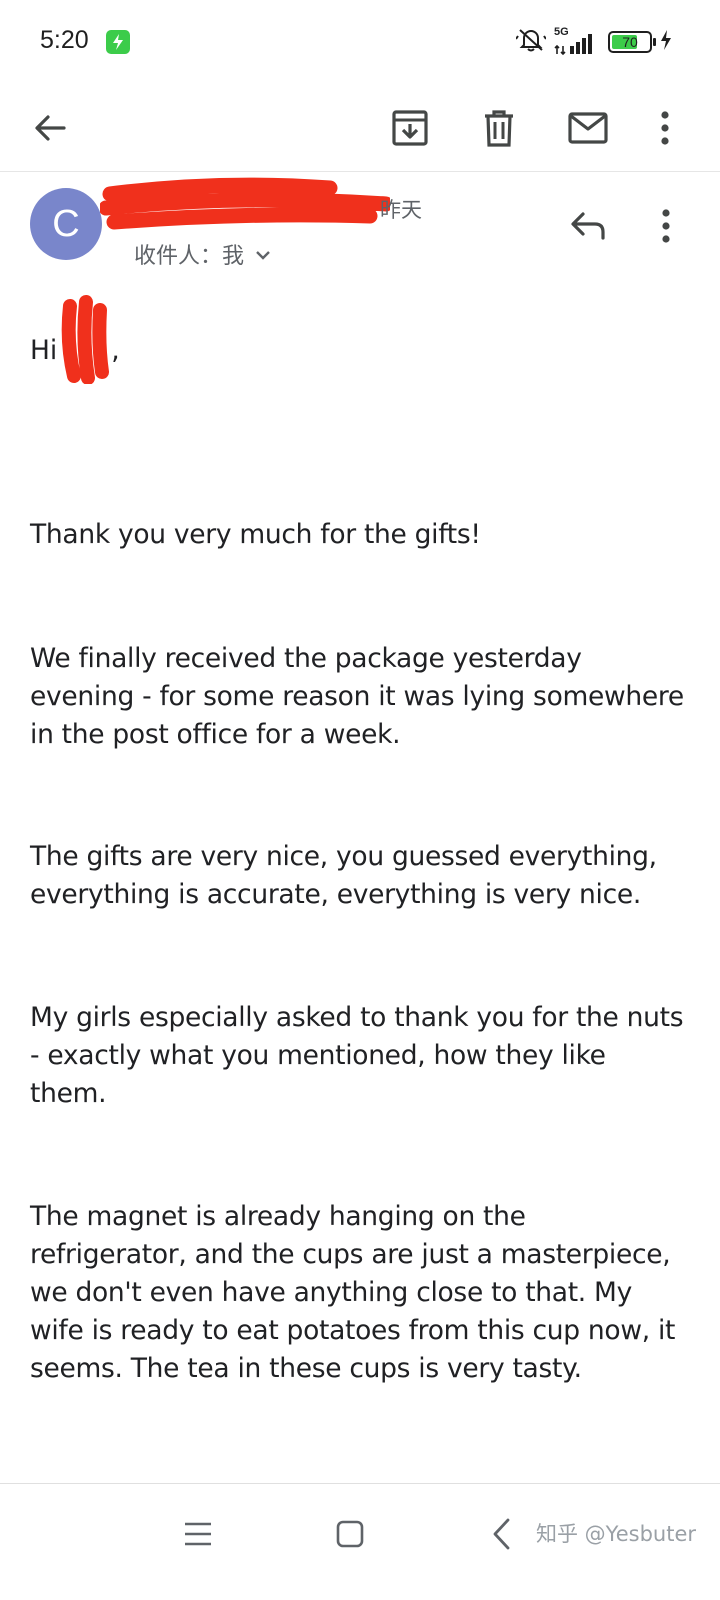 The height and width of the screenshot is (1600, 720). Describe the element at coordinates (502, 1534) in the screenshot. I see `back-icon` at that location.